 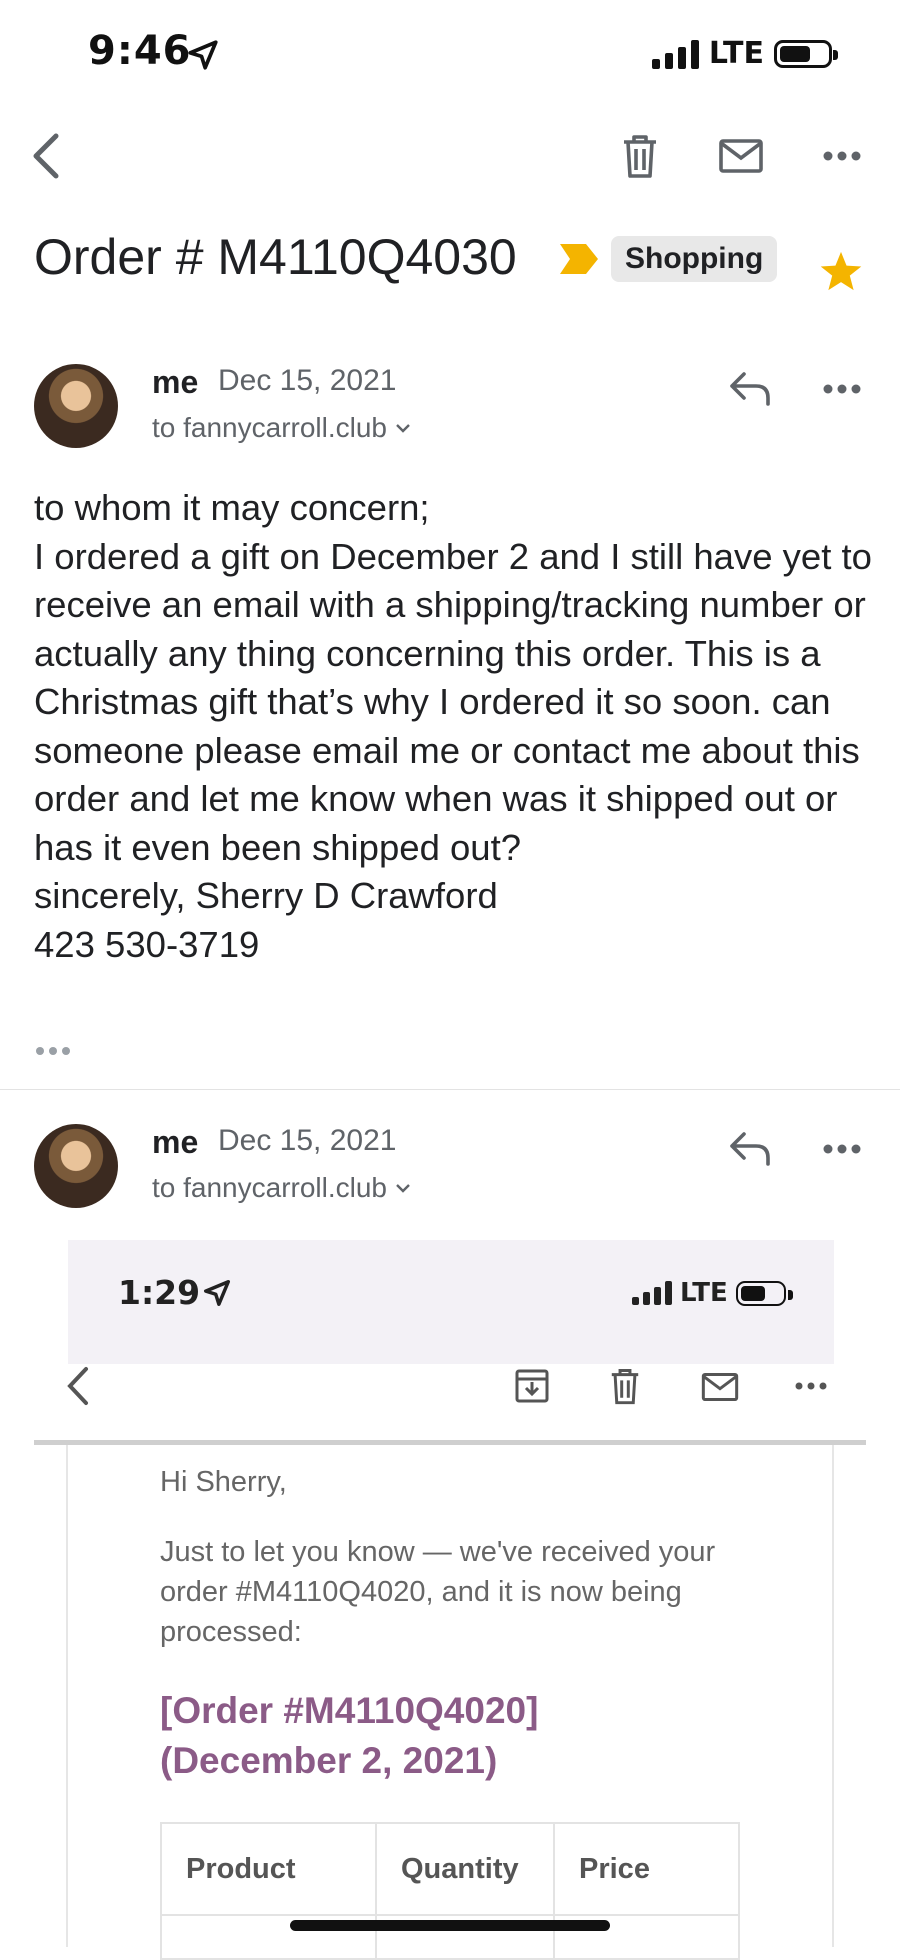 I want to click on home-indicator, so click(x=450, y=1925).